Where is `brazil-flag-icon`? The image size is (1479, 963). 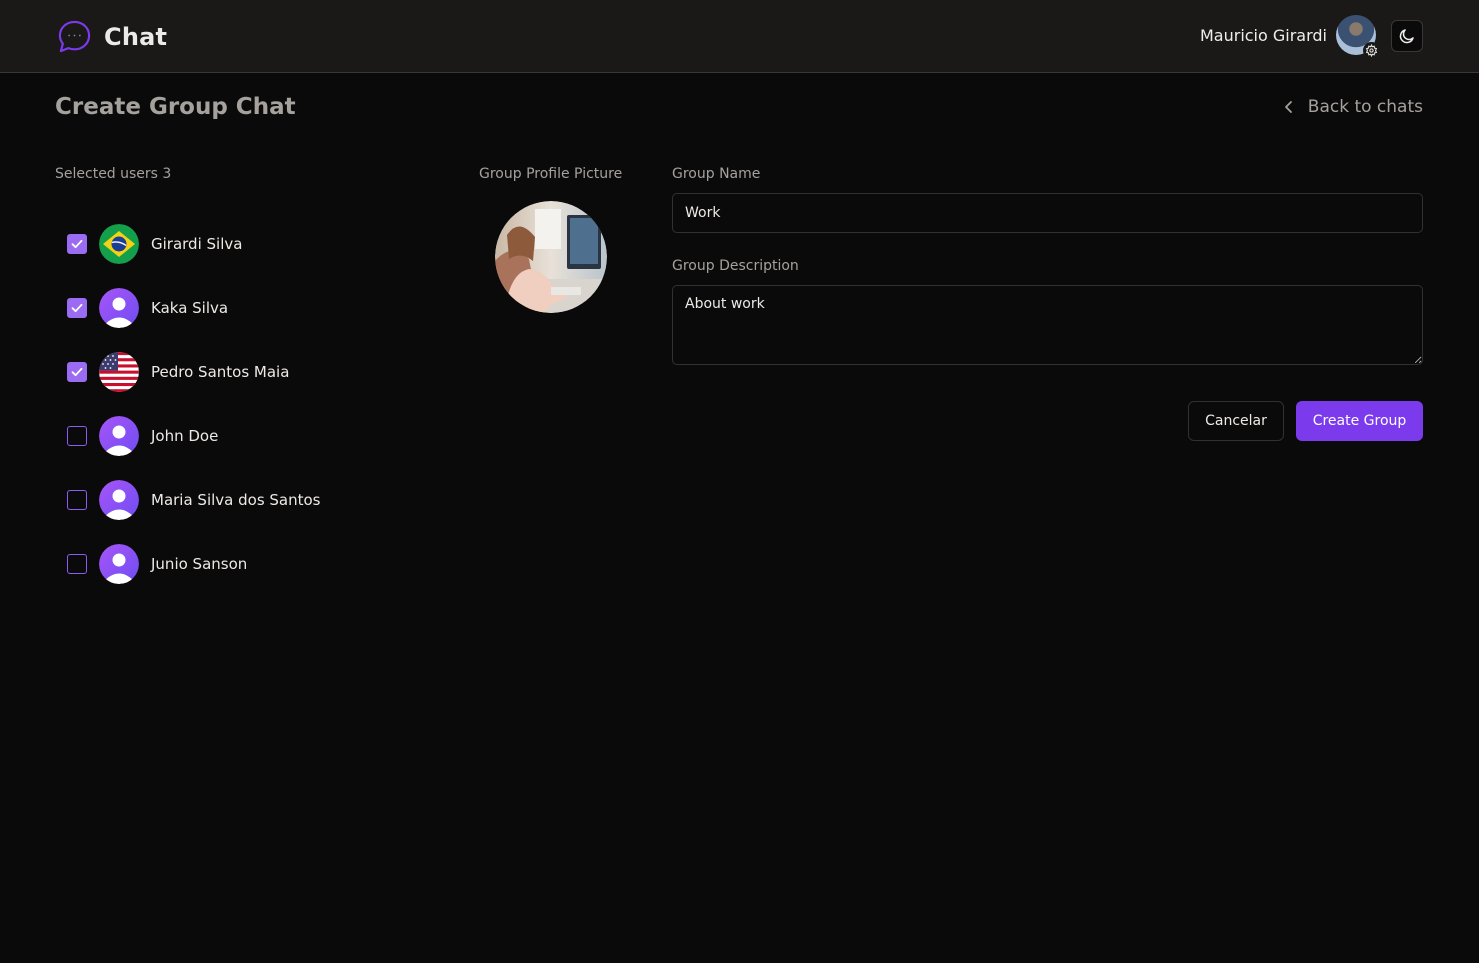 brazil-flag-icon is located at coordinates (119, 244).